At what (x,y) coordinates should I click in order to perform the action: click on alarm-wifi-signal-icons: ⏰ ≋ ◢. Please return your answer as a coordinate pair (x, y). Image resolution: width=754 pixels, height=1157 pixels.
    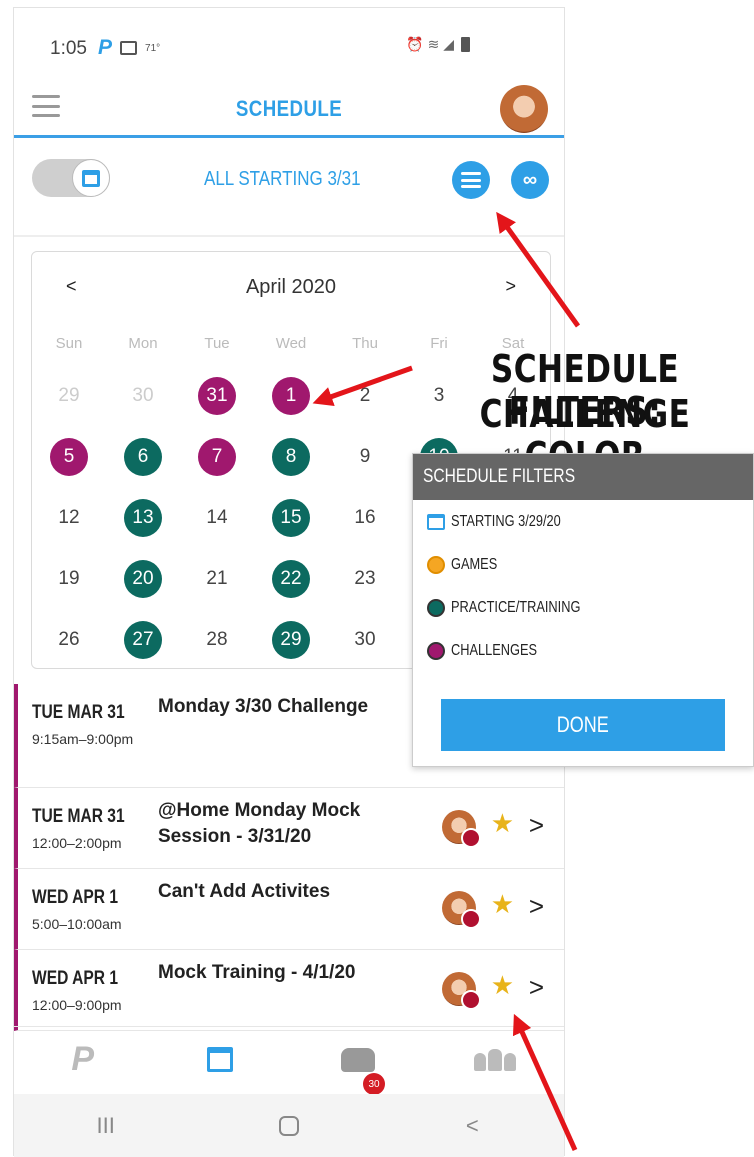
    Looking at the image, I should click on (430, 44).